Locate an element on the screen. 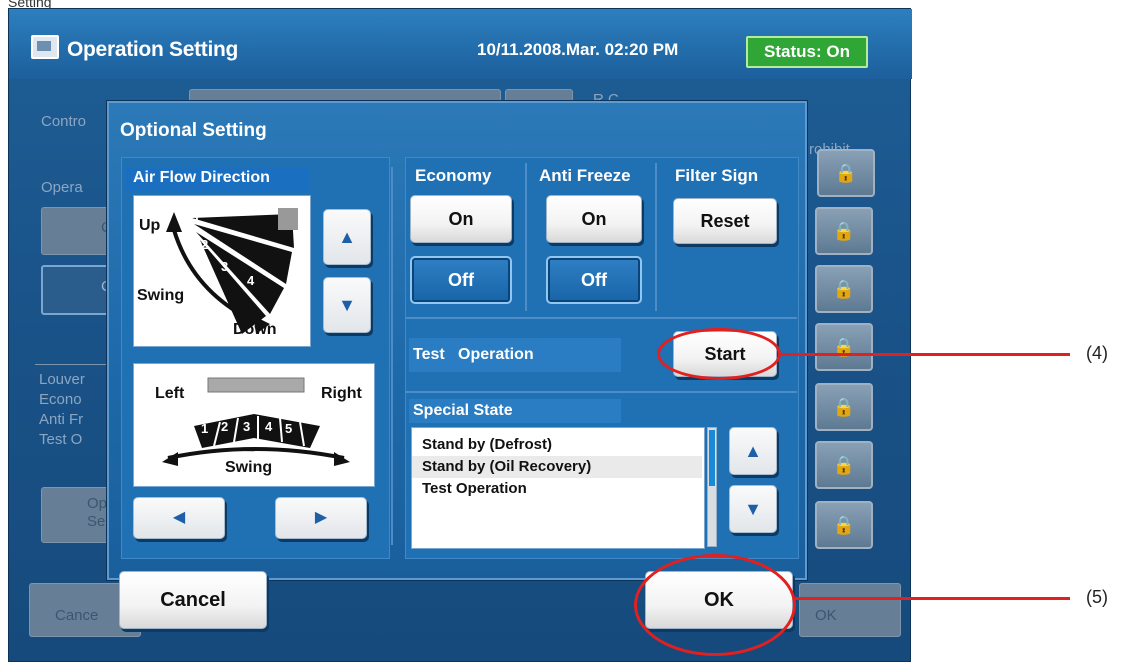 The height and width of the screenshot is (663, 1124). cancel-button: Cancel is located at coordinates (193, 600).